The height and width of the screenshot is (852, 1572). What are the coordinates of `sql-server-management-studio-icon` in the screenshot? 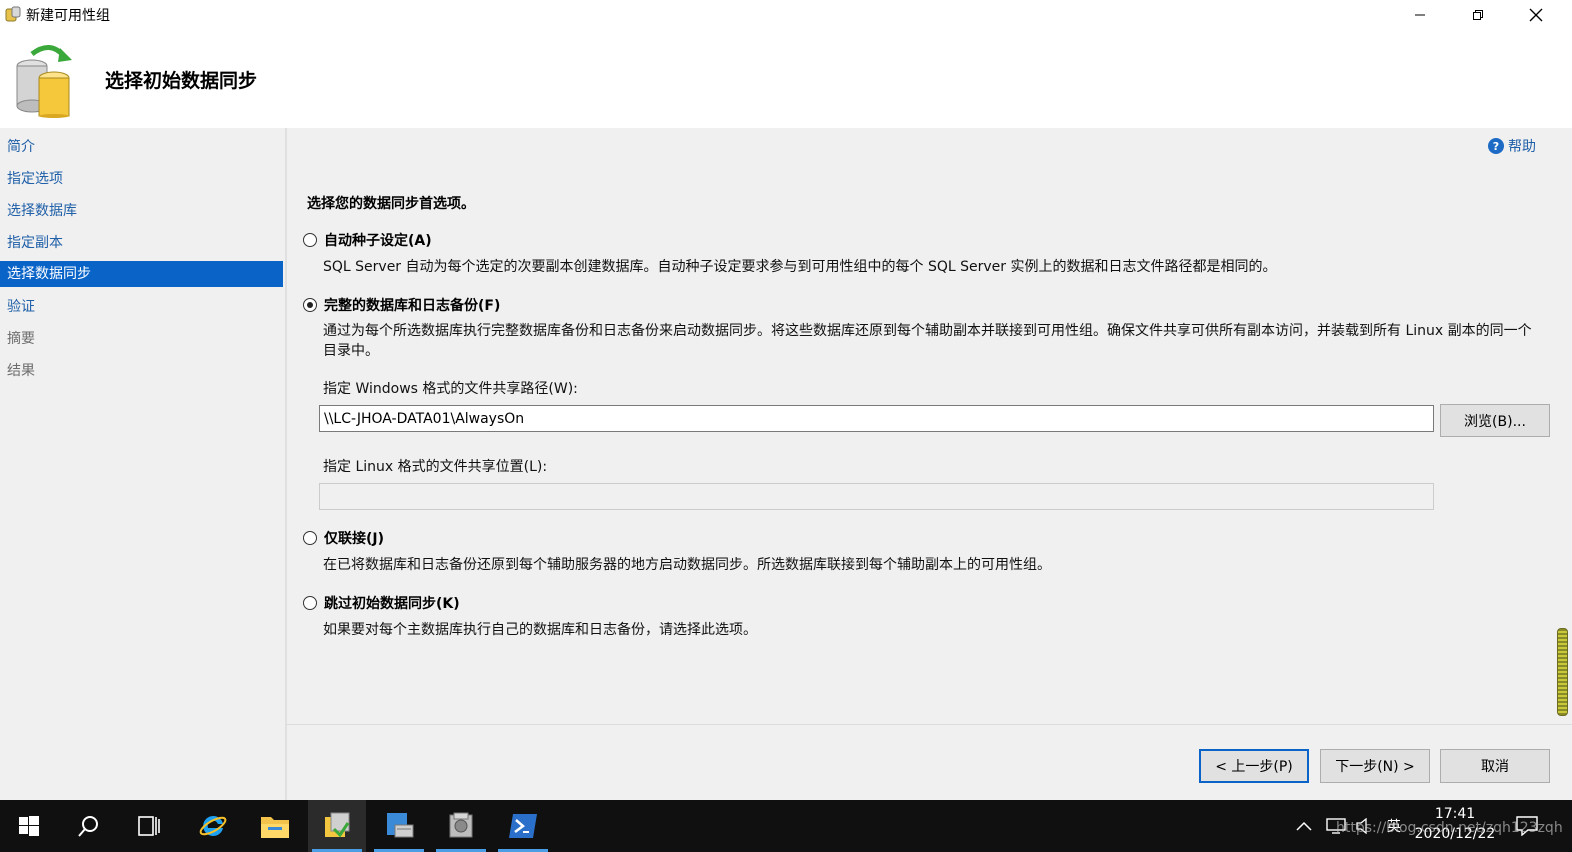 It's located at (337, 825).